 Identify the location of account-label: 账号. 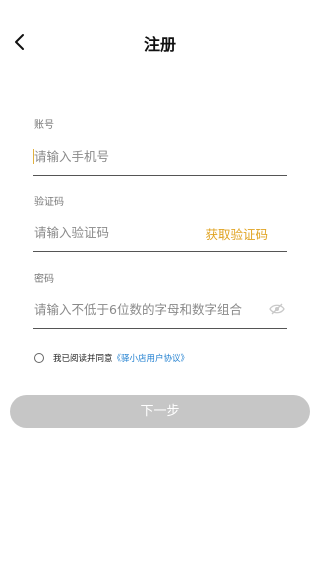
(44, 125).